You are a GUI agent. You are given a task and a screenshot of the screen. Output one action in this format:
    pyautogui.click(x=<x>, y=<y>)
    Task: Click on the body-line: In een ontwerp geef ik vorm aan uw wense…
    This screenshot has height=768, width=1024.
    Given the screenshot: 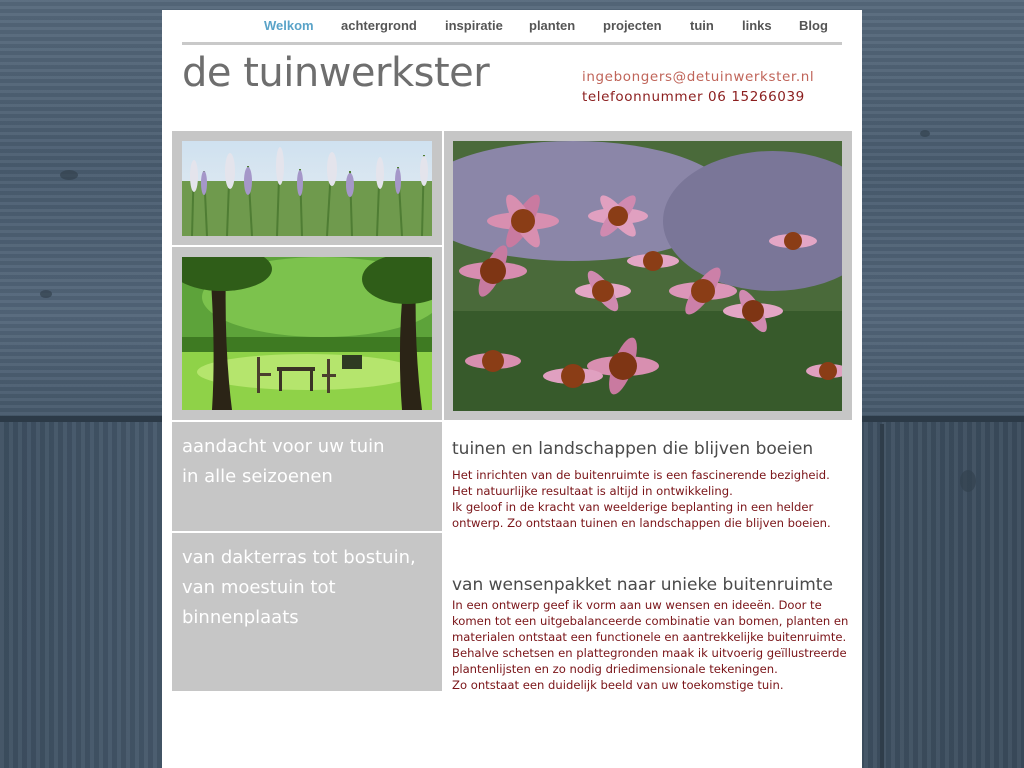 What is the action you would take?
    pyautogui.click(x=637, y=605)
    